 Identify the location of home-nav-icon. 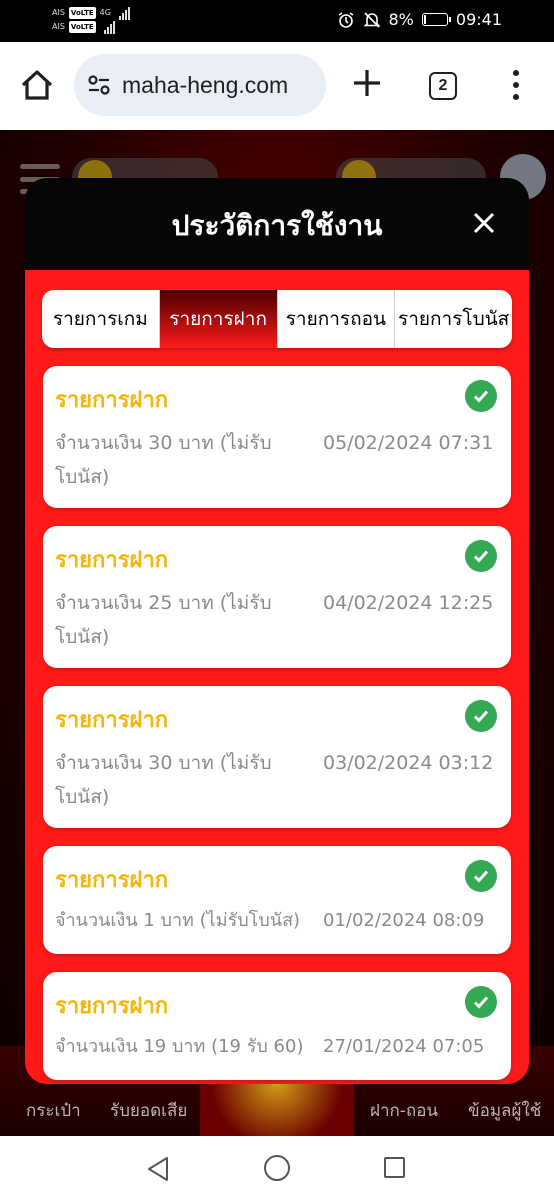
(277, 1168).